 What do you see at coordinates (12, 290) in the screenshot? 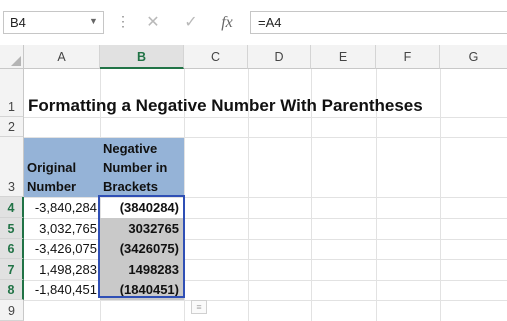
I see `row-header-8: 8` at bounding box center [12, 290].